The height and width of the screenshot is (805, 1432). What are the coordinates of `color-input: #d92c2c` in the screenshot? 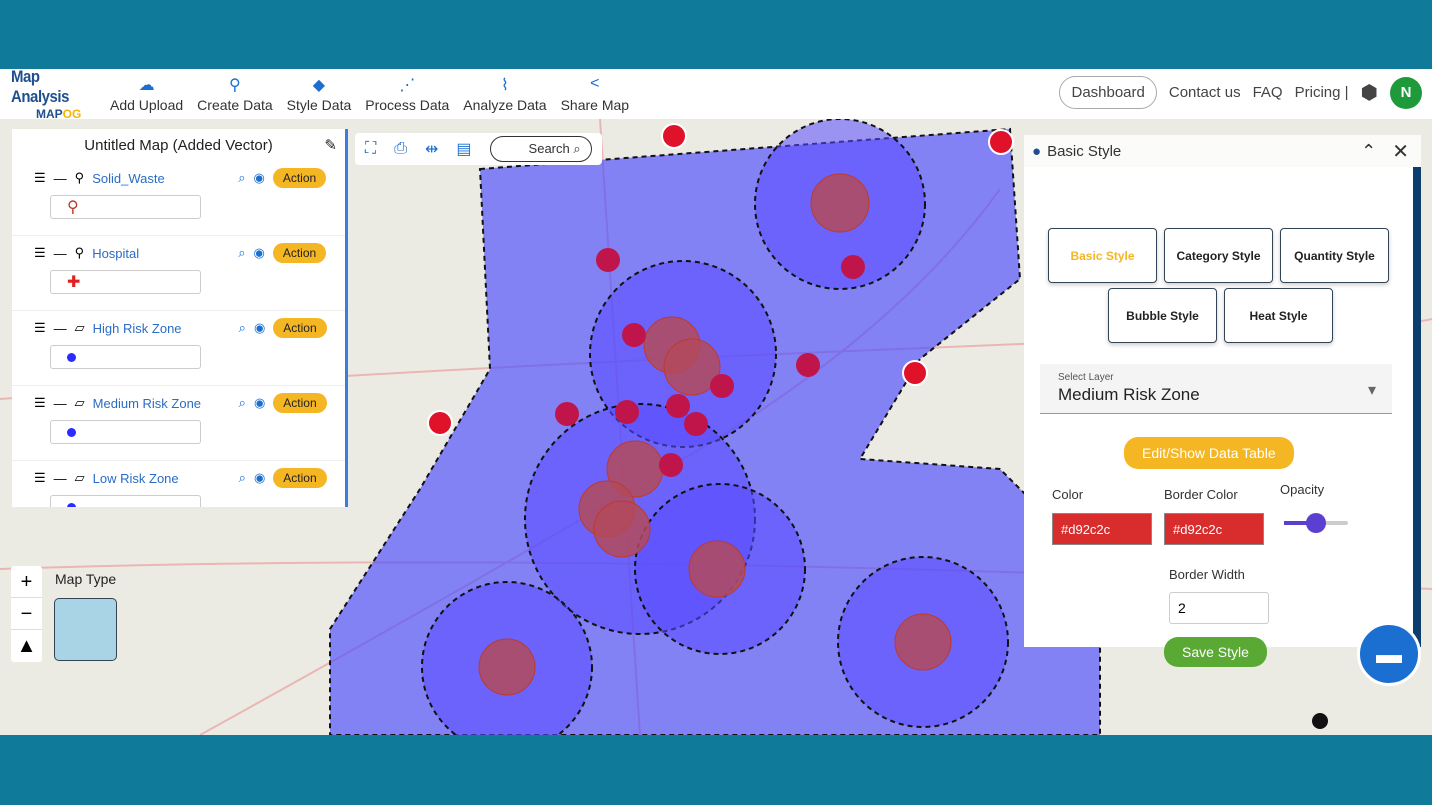 It's located at (1102, 529).